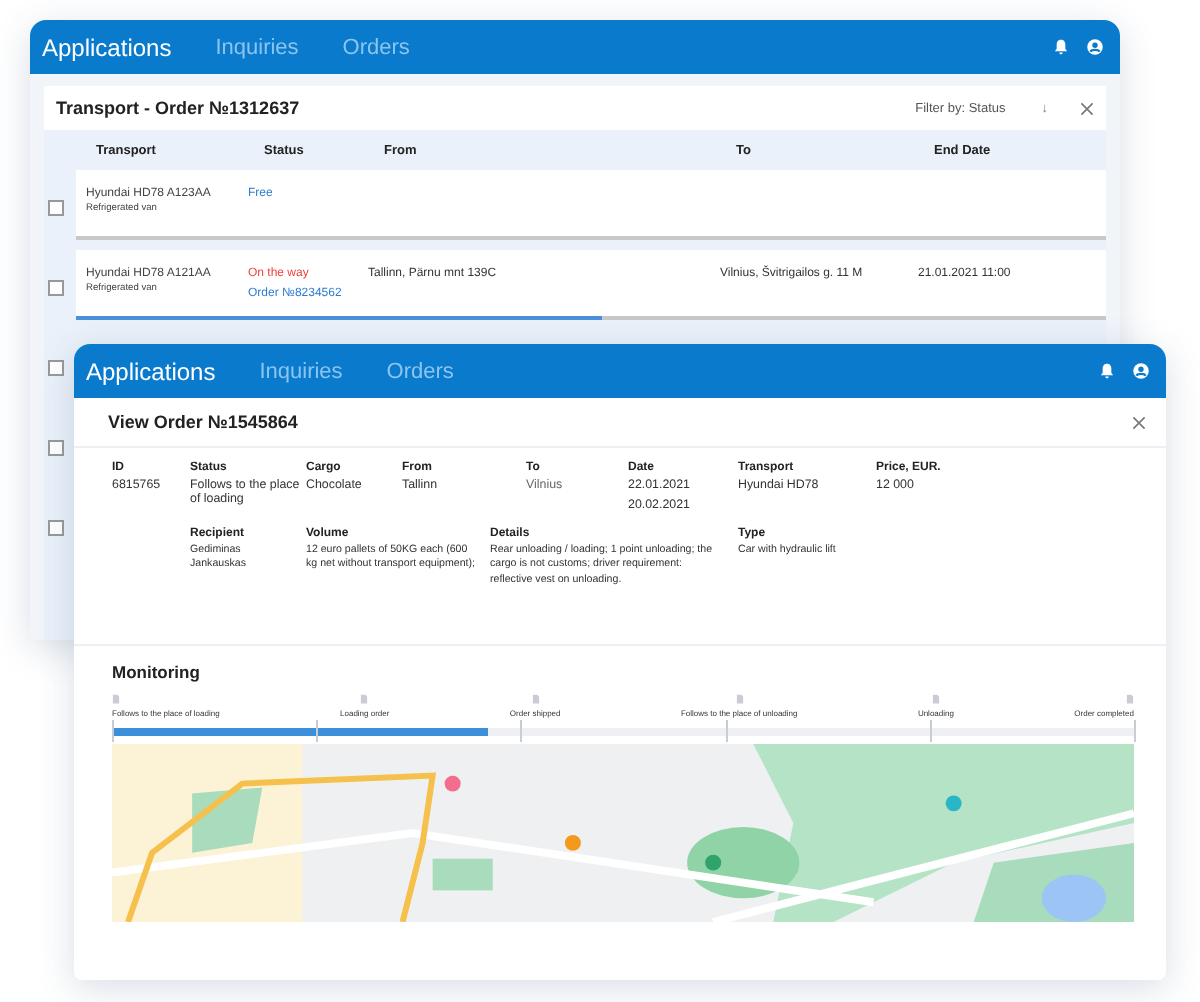 Image resolution: width=1200 pixels, height=1002 pixels. I want to click on panel-title: Transport - Order №1312637, so click(178, 108).